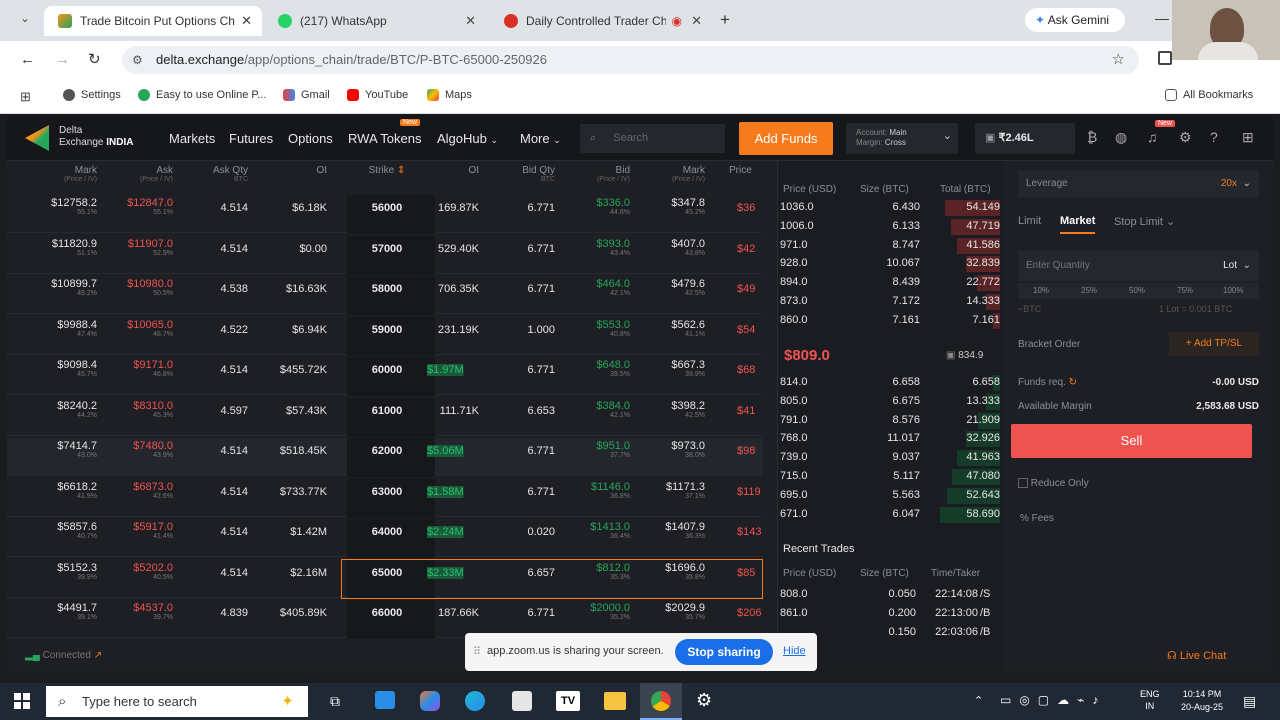 This screenshot has height=720, width=1280. I want to click on chain-cell-bid: $812.0 35.3%, so click(601, 571).